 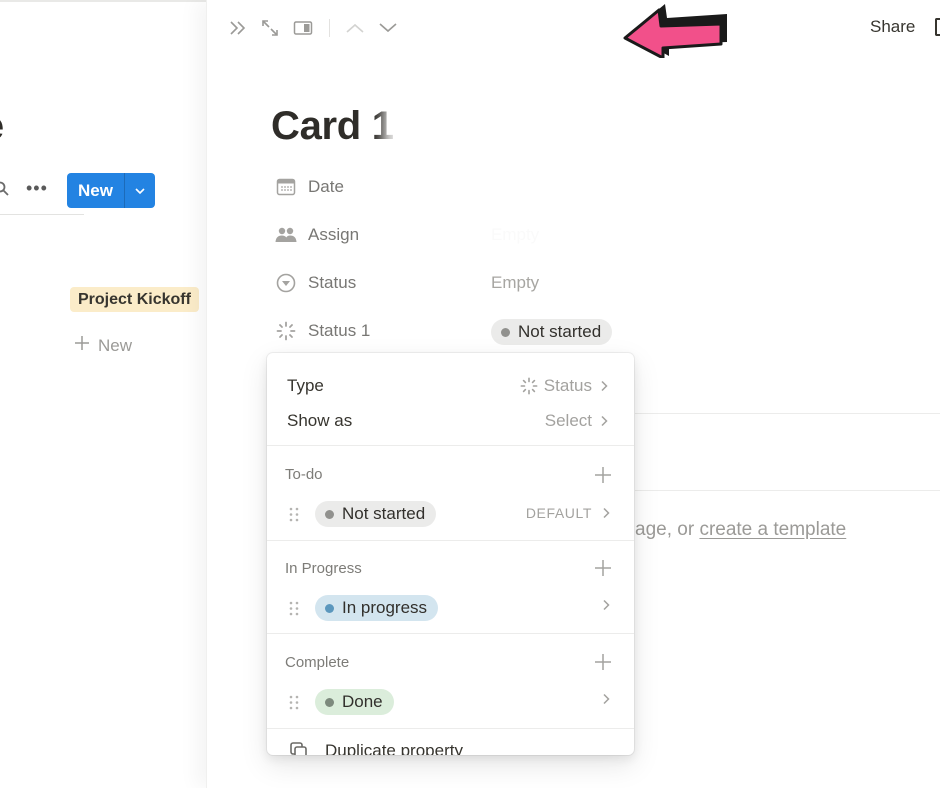 What do you see at coordinates (450, 702) in the screenshot?
I see `option-row-done: Done` at bounding box center [450, 702].